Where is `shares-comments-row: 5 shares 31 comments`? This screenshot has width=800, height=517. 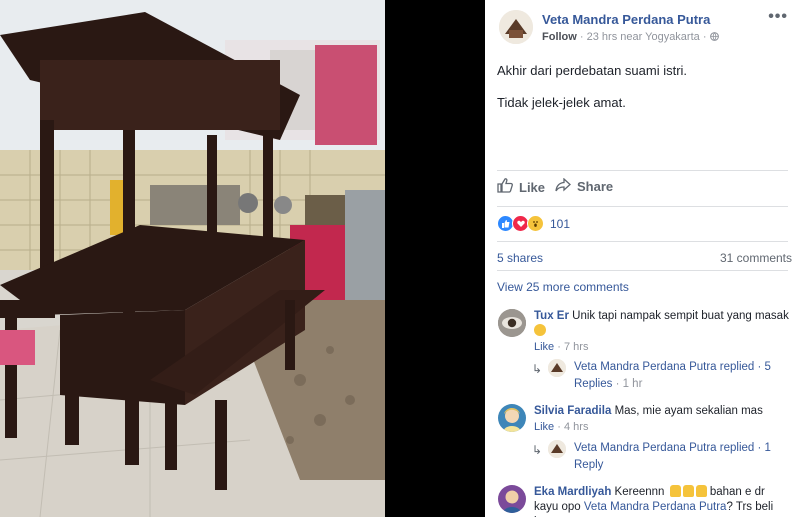 shares-comments-row: 5 shares 31 comments is located at coordinates (644, 258).